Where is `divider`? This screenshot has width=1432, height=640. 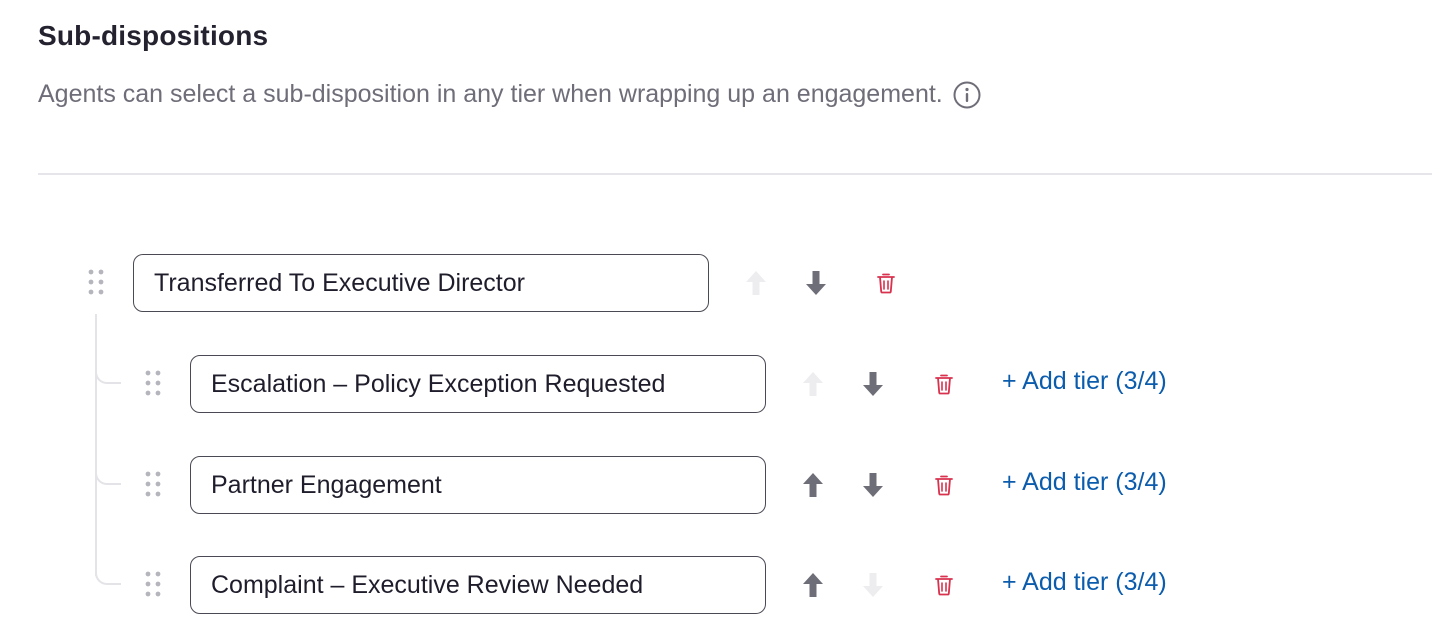 divider is located at coordinates (735, 174).